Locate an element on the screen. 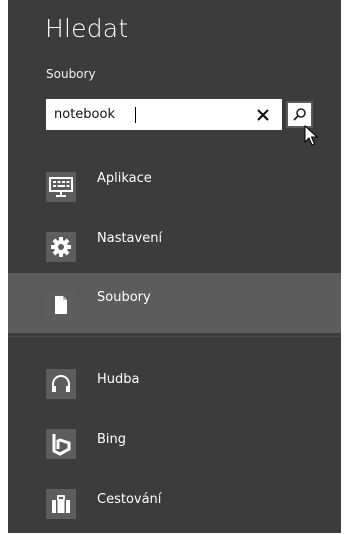 This screenshot has width=345, height=535. search-title: Hledat is located at coordinates (87, 28).